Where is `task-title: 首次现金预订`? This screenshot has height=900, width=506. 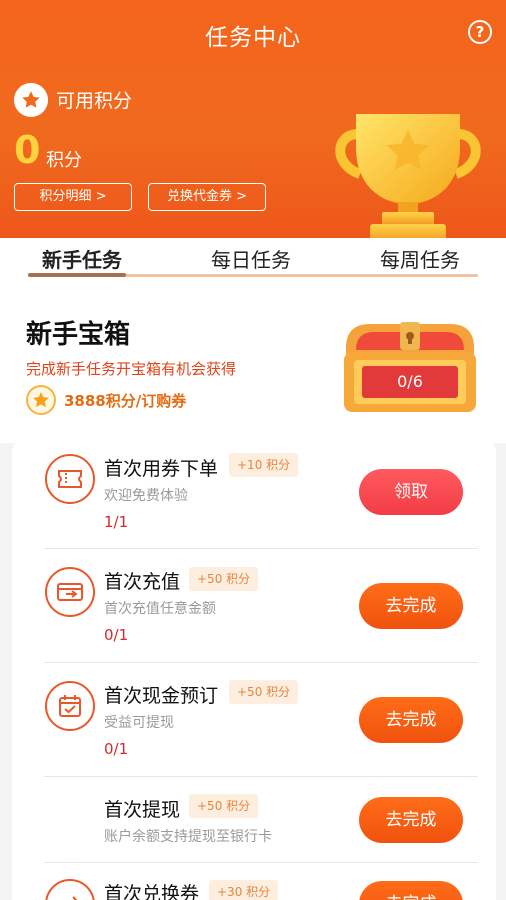 task-title: 首次现金预订 is located at coordinates (161, 696).